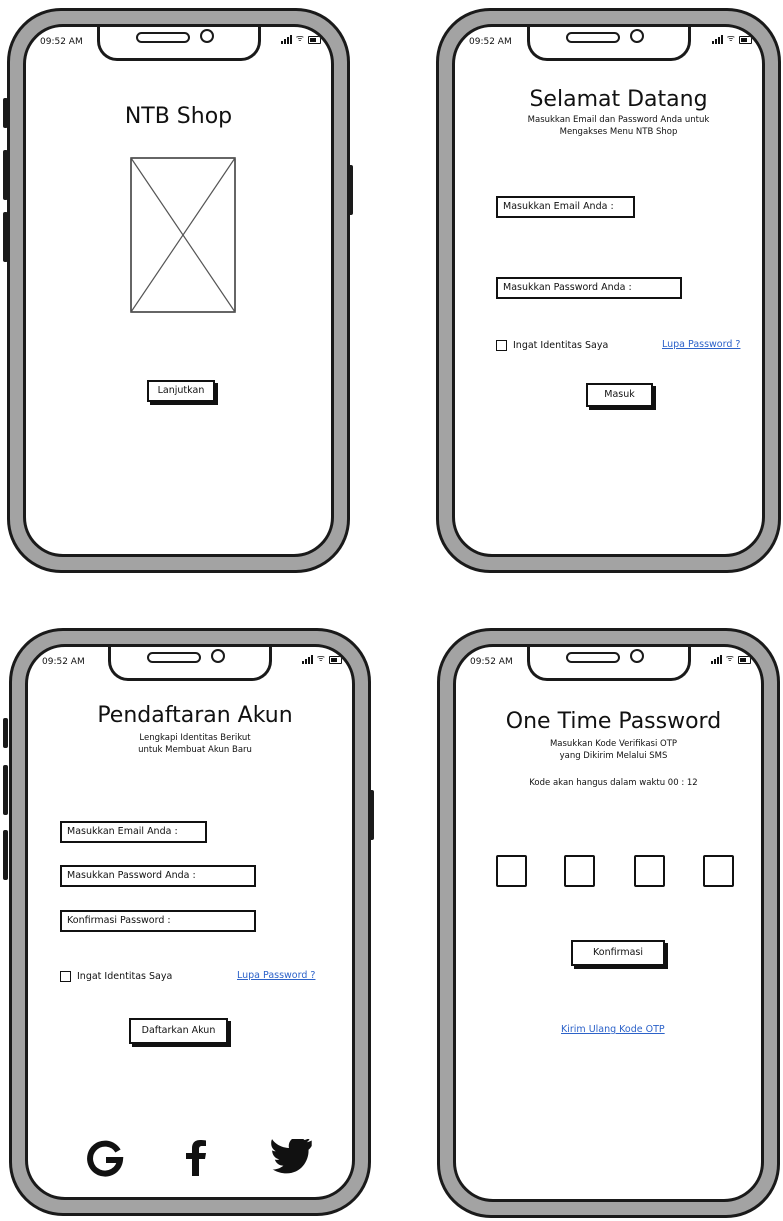 Image resolution: width=783 pixels, height=1221 pixels. Describe the element at coordinates (178, 116) in the screenshot. I see `app-title: NTB Shop` at that location.